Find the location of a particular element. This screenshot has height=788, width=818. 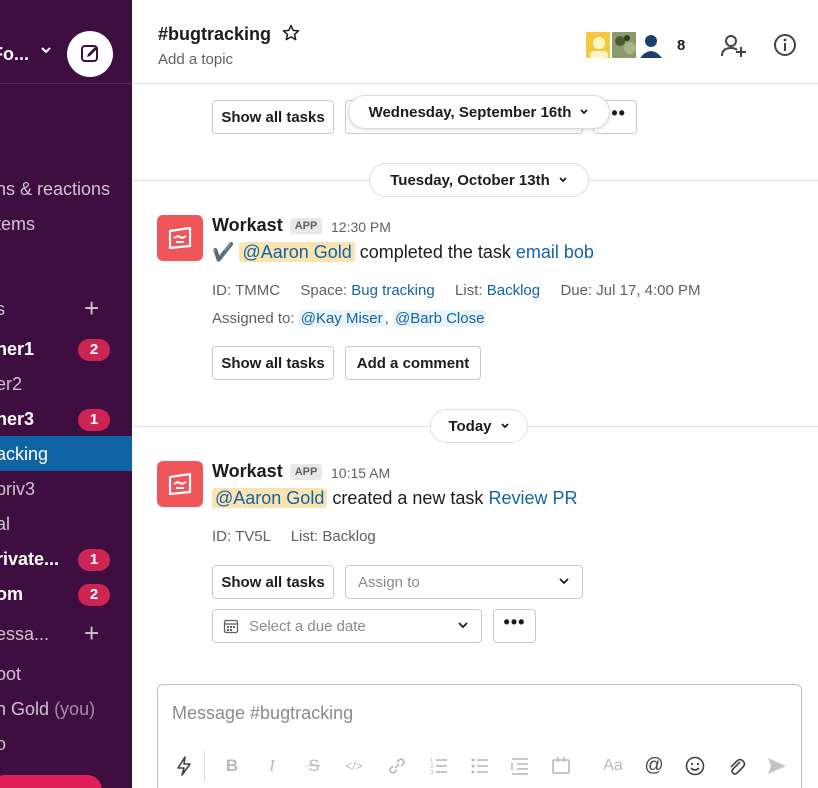

add-channel-icon: + is located at coordinates (91, 308).